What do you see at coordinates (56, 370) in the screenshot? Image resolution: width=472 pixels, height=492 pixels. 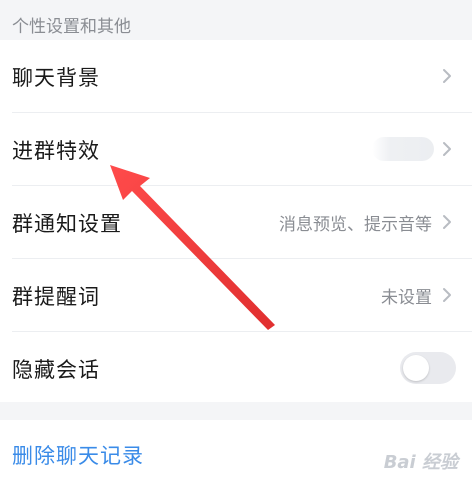 I see `settings-item-label: 隐藏会话` at bounding box center [56, 370].